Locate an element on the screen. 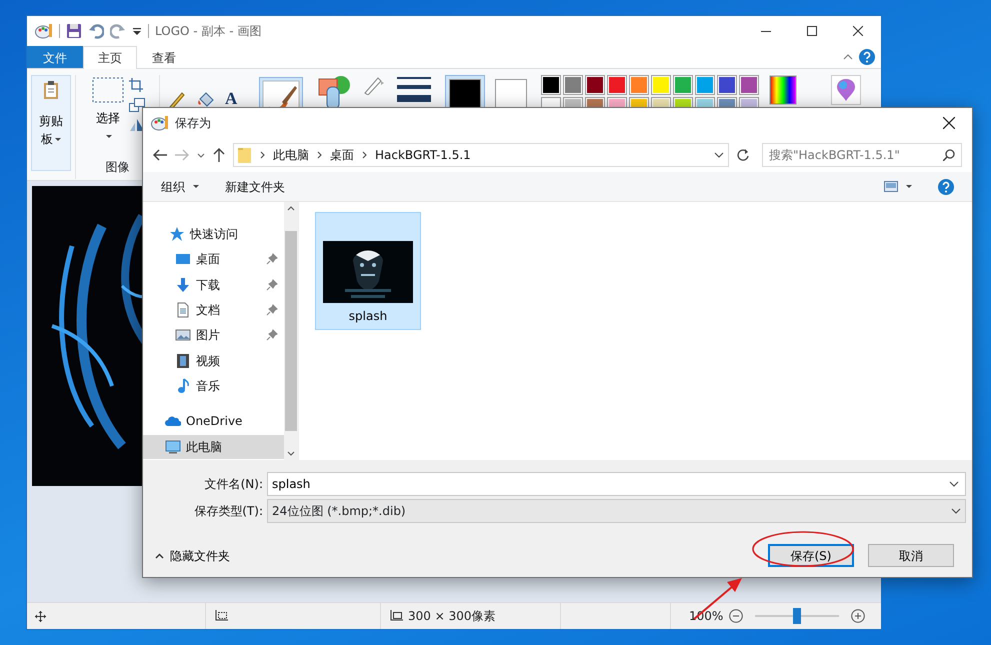 This screenshot has width=991, height=645. selection-icon is located at coordinates (108, 90).